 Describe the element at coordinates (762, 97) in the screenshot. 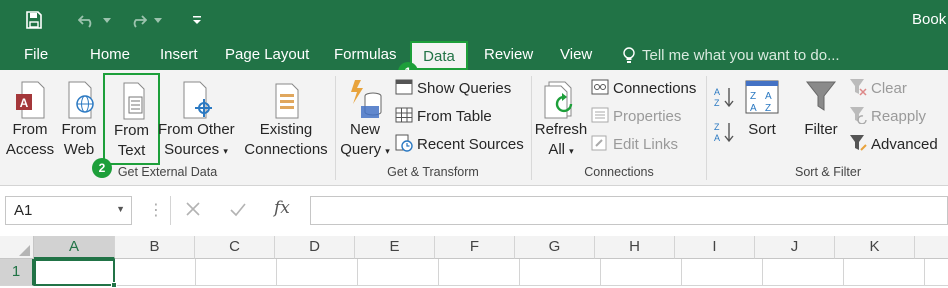

I see `sort-dialog-icon: ZAAZ` at that location.